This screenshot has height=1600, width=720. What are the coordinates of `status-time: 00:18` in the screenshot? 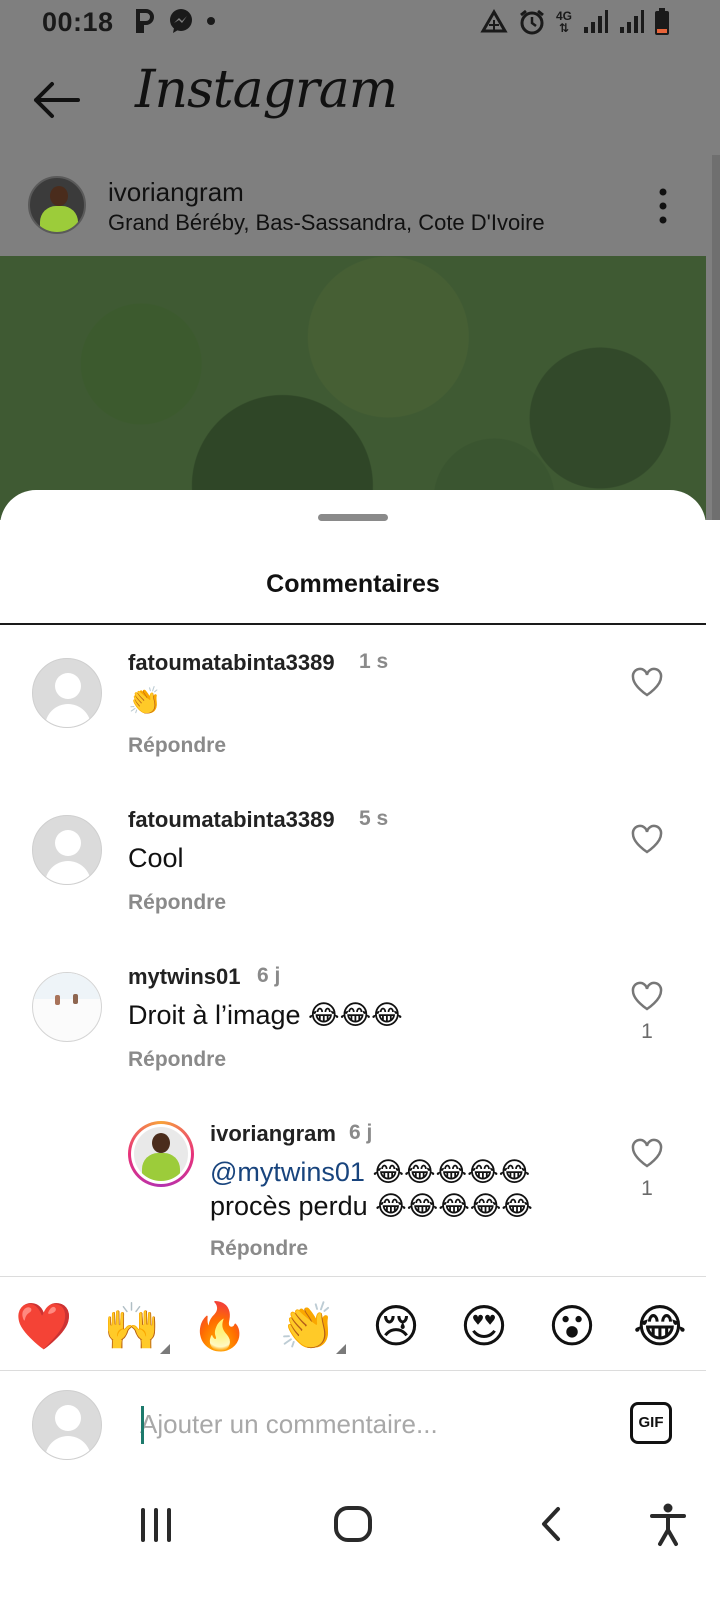 It's located at (78, 22).